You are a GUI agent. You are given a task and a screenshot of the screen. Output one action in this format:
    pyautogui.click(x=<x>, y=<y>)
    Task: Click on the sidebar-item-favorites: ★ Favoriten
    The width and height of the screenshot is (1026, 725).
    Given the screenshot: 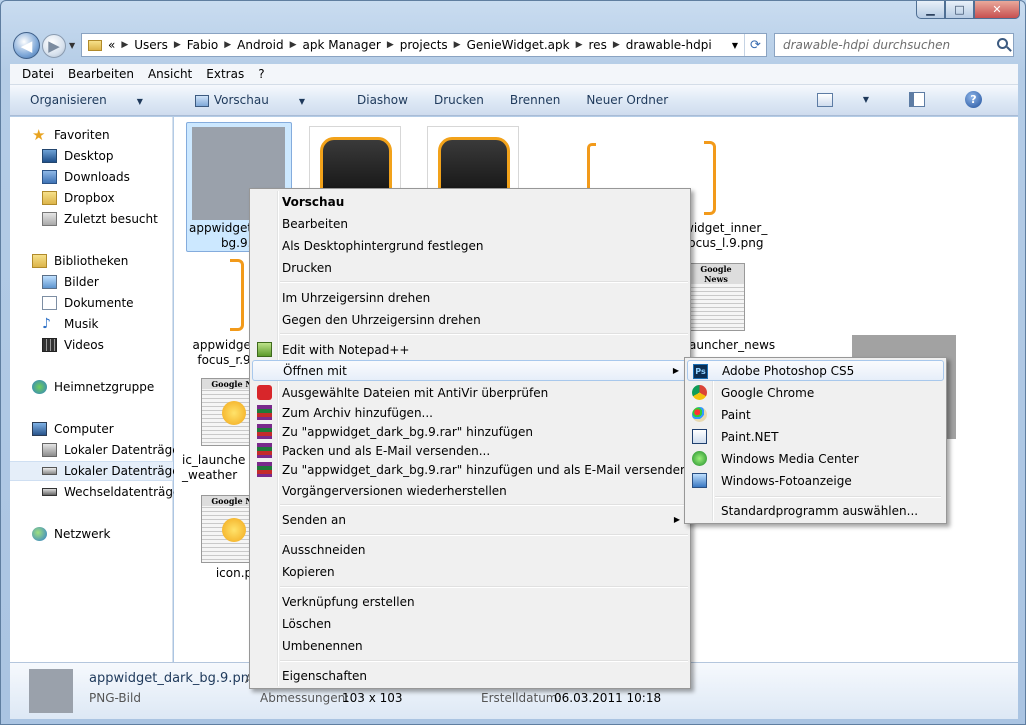 What is the action you would take?
    pyautogui.click(x=91, y=135)
    